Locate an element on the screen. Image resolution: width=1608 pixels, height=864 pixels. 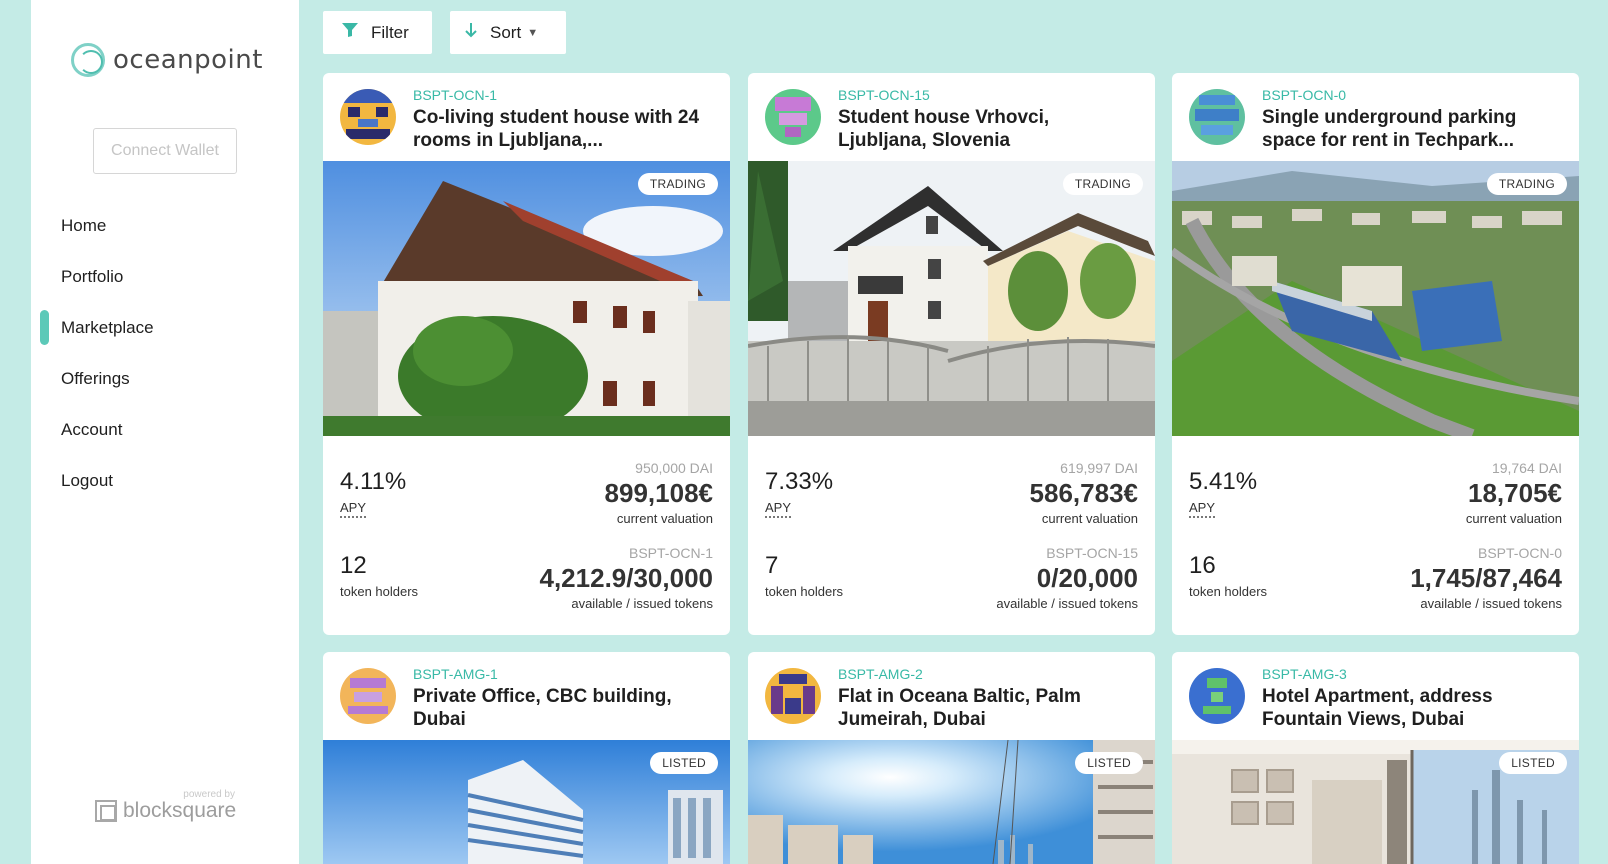
sidebar-item-label: Portfolio is located at coordinates (92, 276).